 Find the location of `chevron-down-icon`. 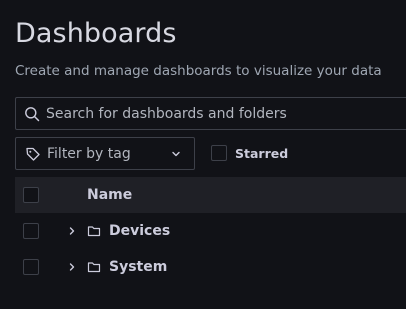

chevron-down-icon is located at coordinates (176, 154).